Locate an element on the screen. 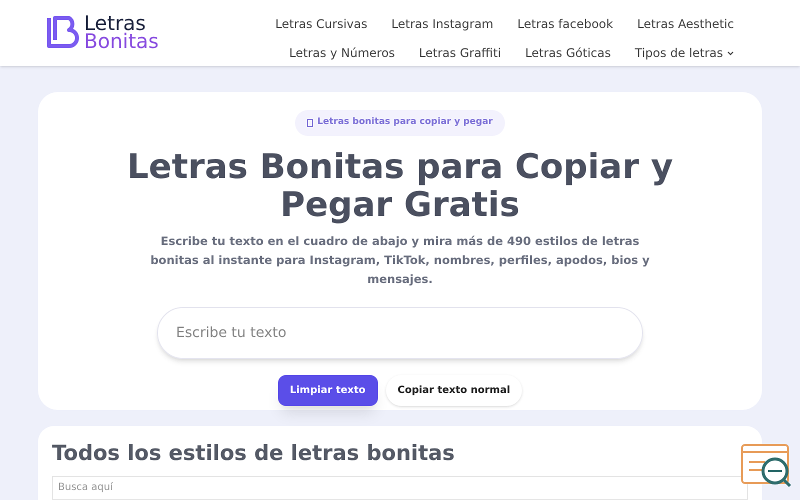 This screenshot has height=500, width=800. search-field: Busca aquí is located at coordinates (400, 488).